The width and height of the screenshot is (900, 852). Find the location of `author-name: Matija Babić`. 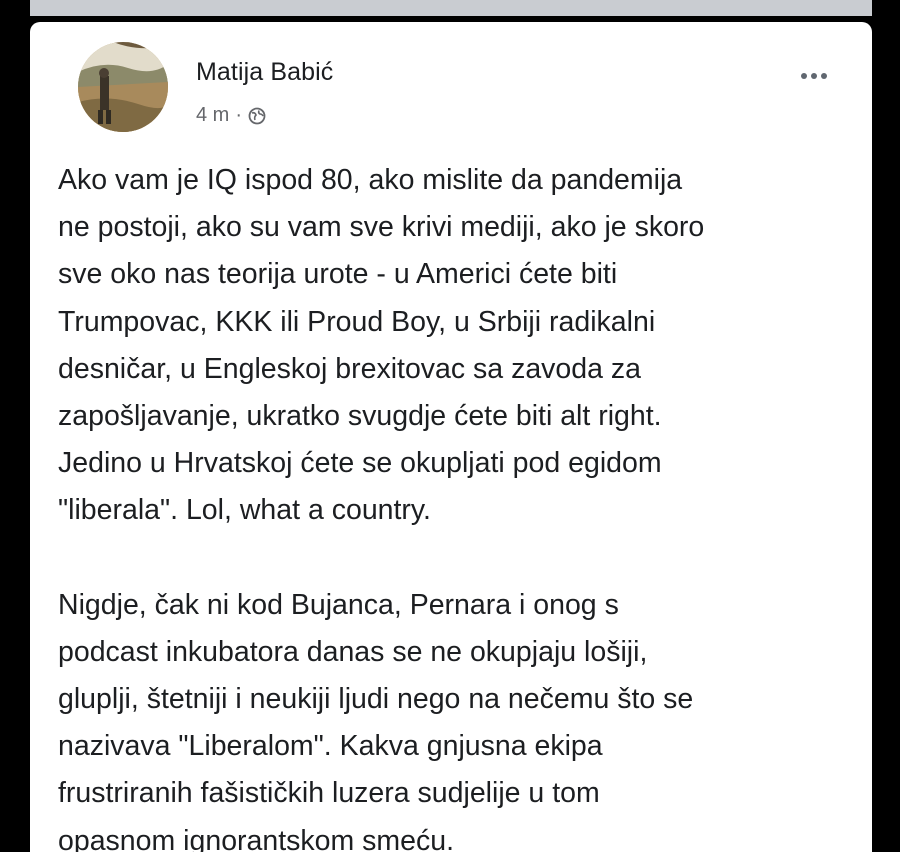

author-name: Matija Babić is located at coordinates (264, 72).